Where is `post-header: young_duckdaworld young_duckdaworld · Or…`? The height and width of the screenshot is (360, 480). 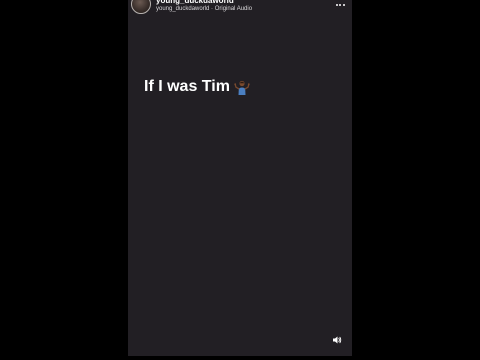
post-header: young_duckdaworld young_duckdaworld · Or… is located at coordinates (240, 8).